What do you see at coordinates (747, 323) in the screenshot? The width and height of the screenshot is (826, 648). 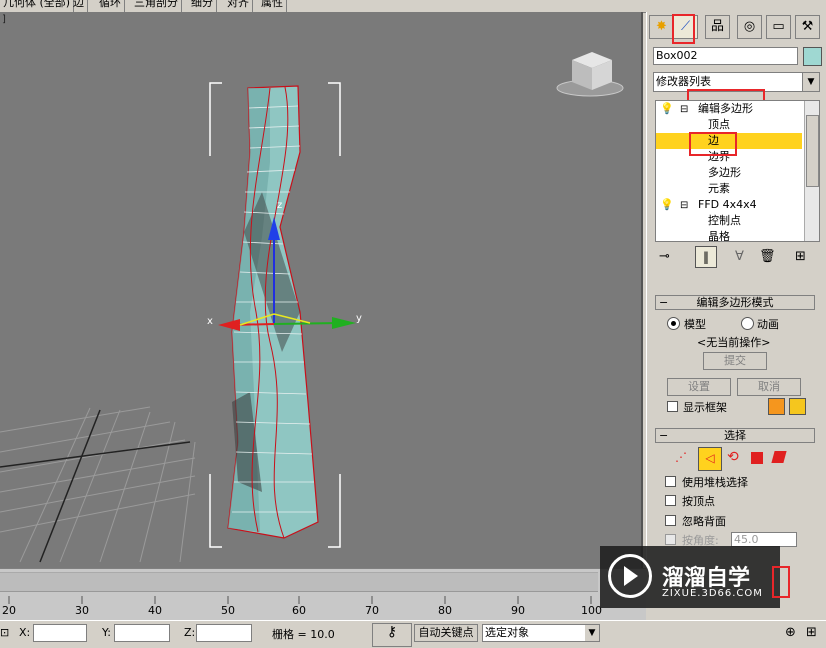 I see `animate-radio` at bounding box center [747, 323].